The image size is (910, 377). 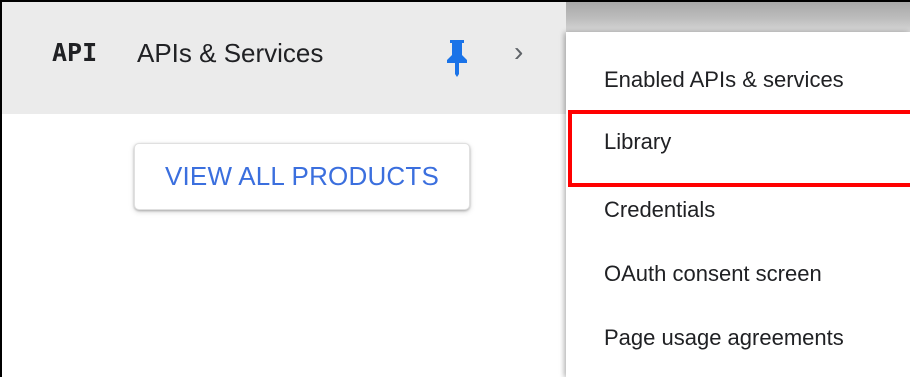 I want to click on menu-item-page-usage-agreements: Page usage agreements, so click(x=738, y=338).